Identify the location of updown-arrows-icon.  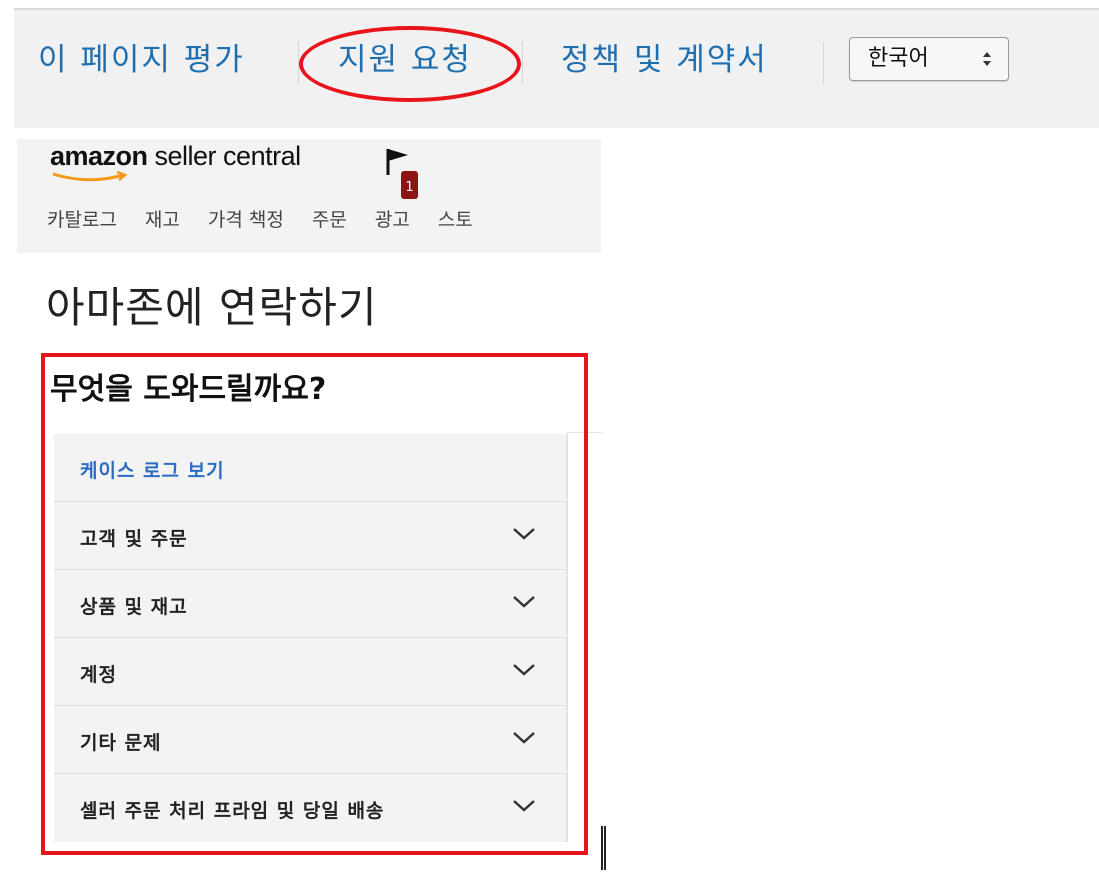
(987, 67).